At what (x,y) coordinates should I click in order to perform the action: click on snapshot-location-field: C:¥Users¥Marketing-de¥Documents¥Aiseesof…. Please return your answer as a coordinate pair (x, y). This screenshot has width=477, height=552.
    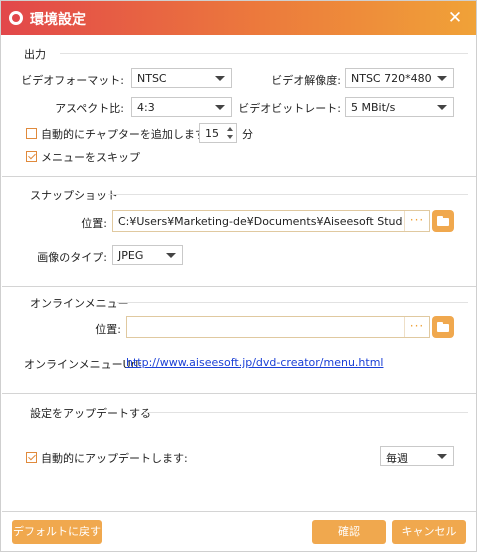
    Looking at the image, I should click on (271, 221).